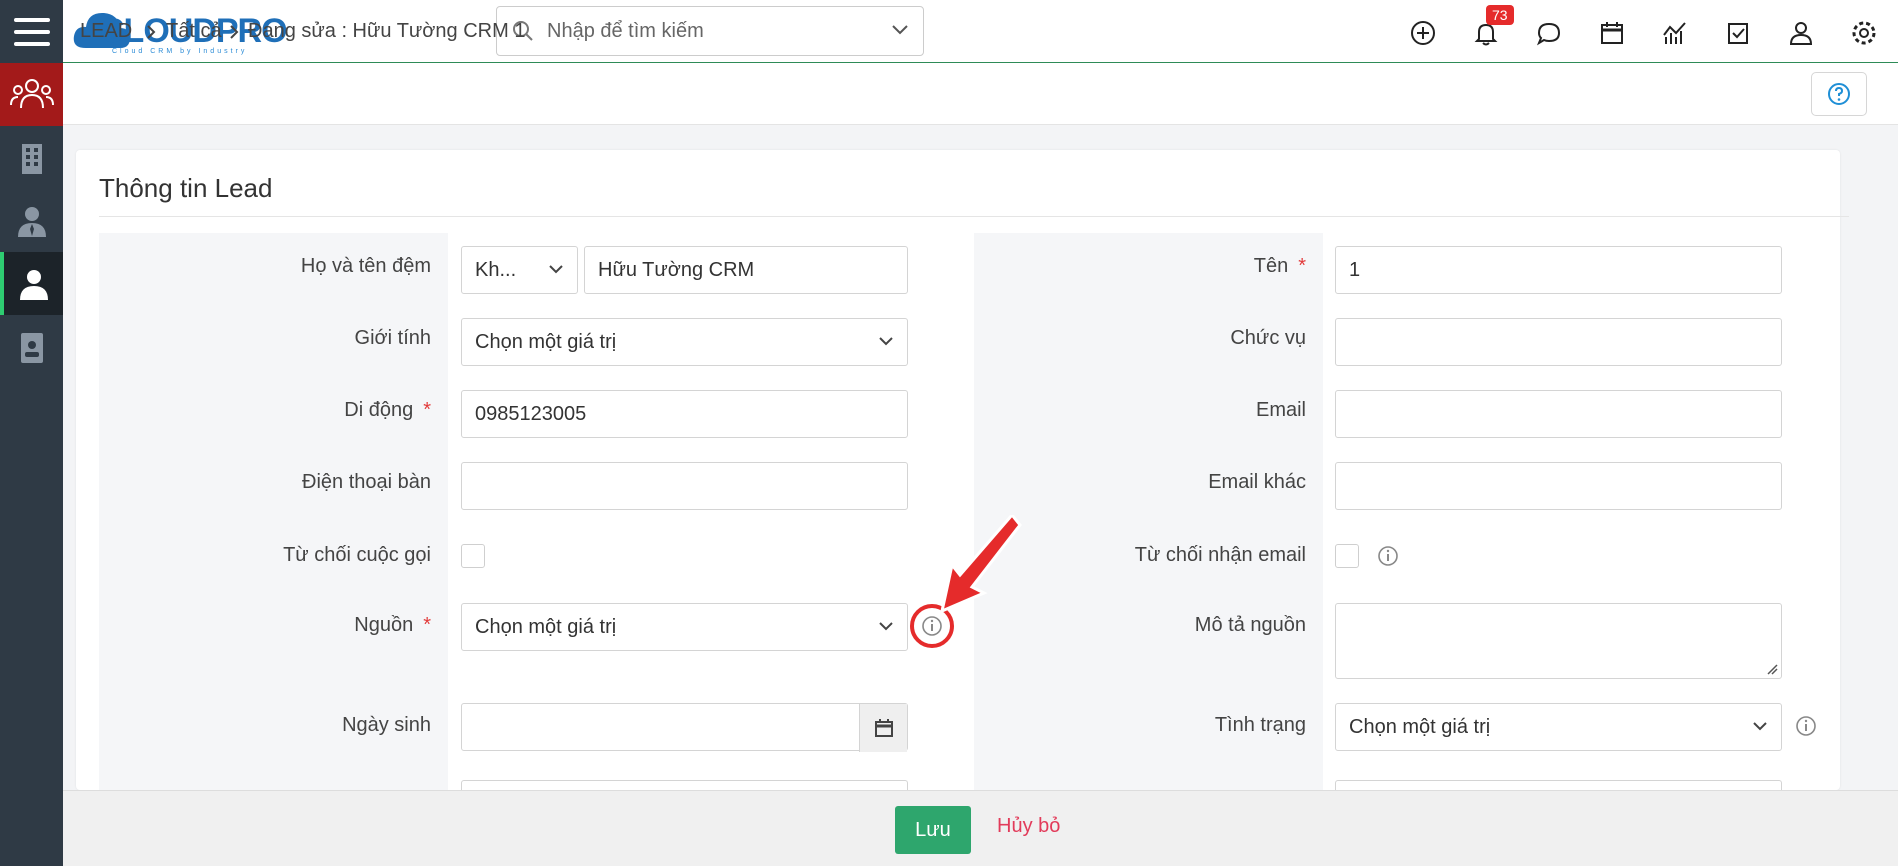 The image size is (1898, 866). What do you see at coordinates (1558, 486) in the screenshot?
I see `email-other-input` at bounding box center [1558, 486].